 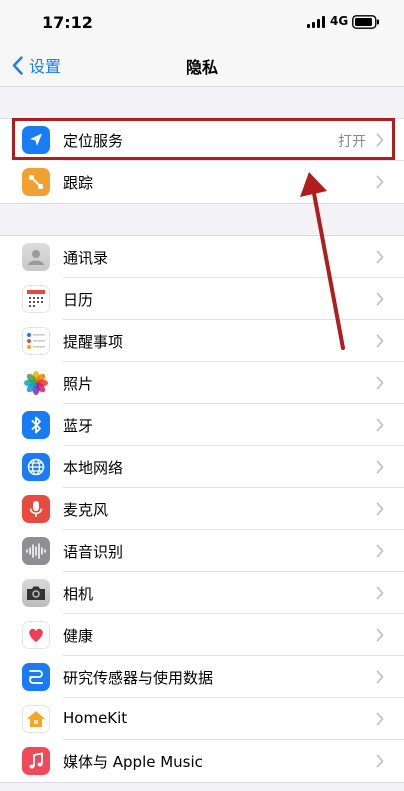 I want to click on tracking-row: 跟踪, so click(x=202, y=182).